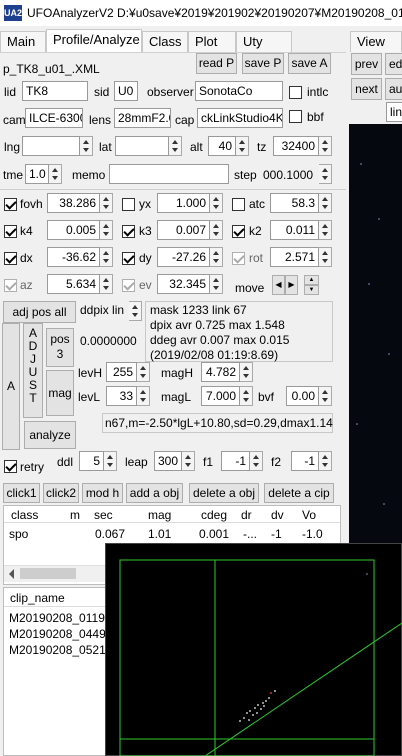  Describe the element at coordinates (57, 618) in the screenshot. I see `clip-item: M20190208_011908` at that location.